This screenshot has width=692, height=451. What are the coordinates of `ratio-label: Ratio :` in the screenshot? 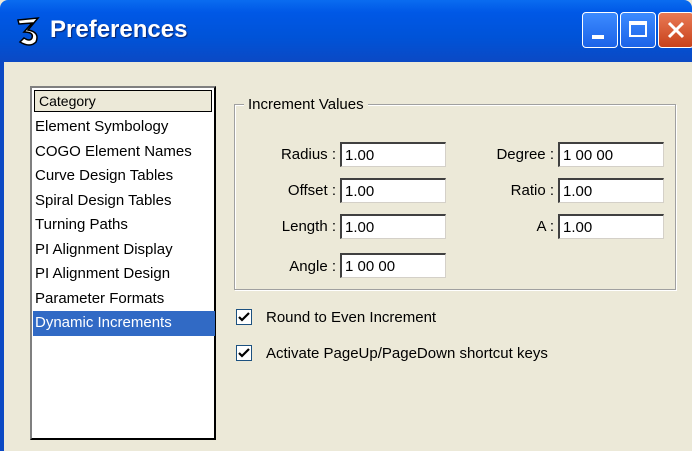 It's located at (532, 190).